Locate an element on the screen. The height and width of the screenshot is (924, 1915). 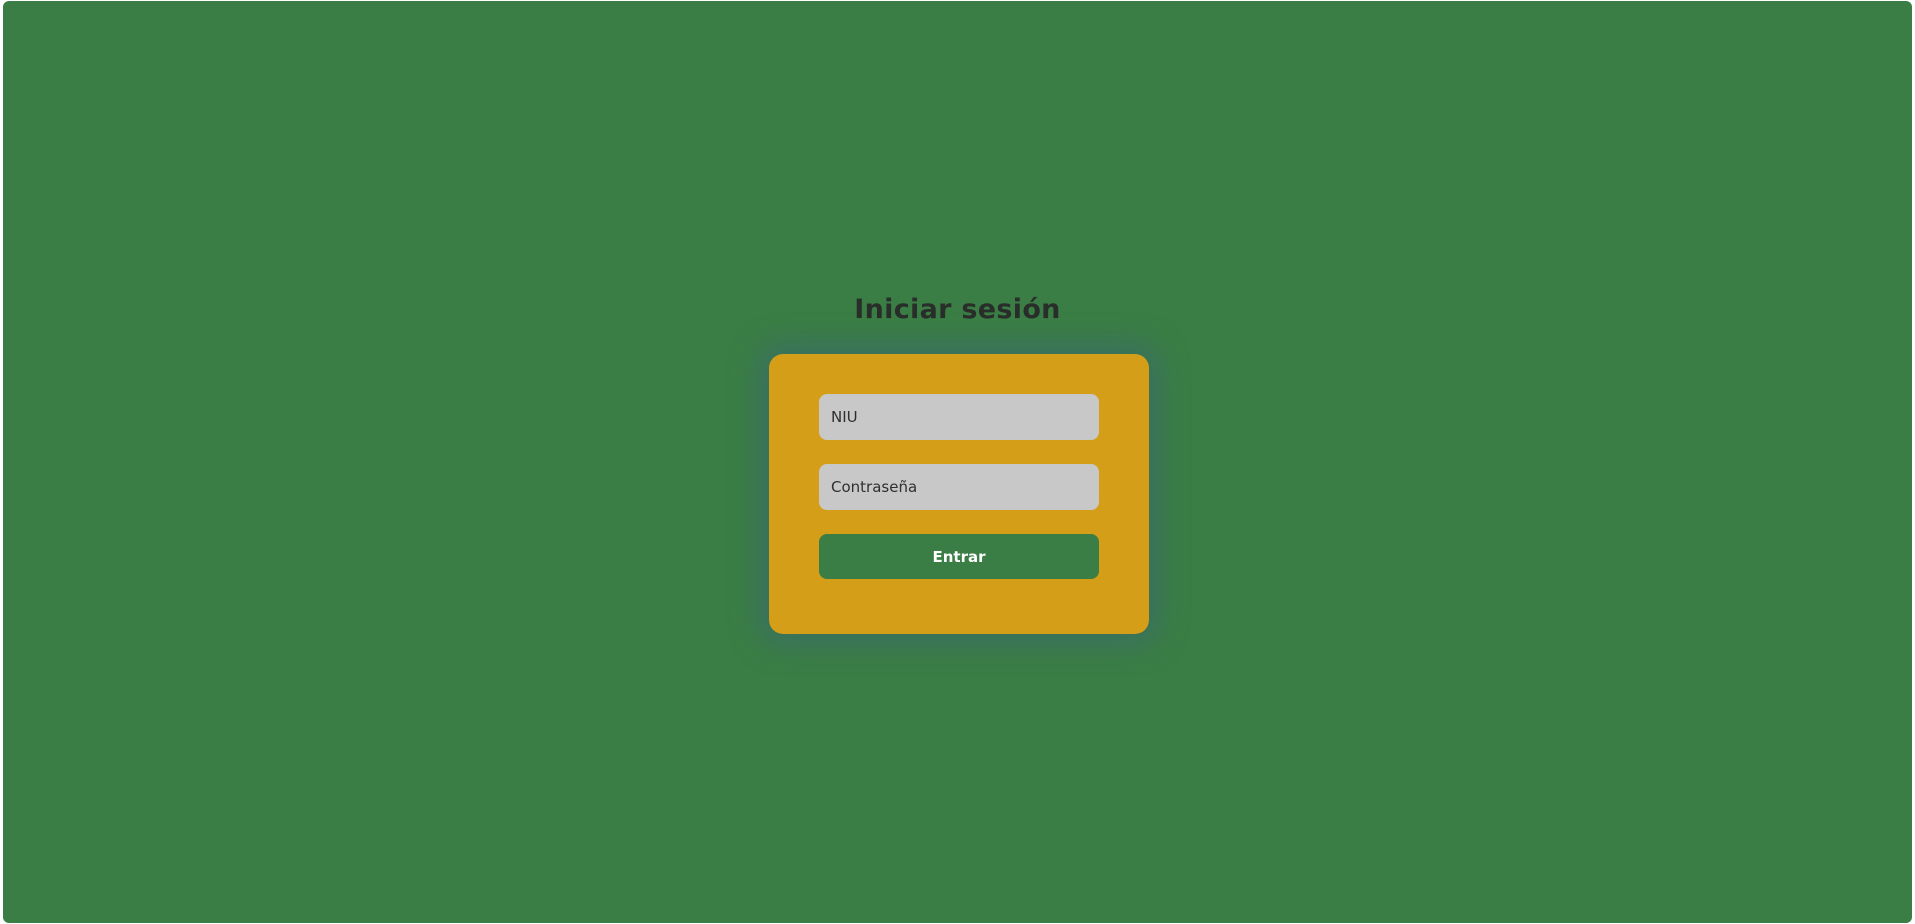
niu-input is located at coordinates (959, 417).